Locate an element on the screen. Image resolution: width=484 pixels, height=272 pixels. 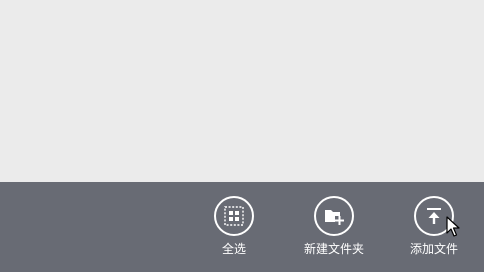
add-files-button: 添加文件 is located at coordinates (434, 226).